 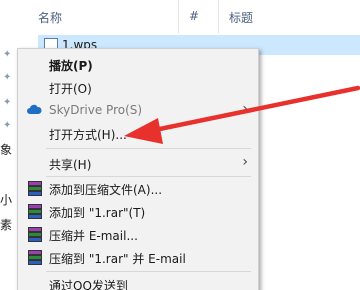 I want to click on menu-item-open: 打开(O), so click(x=138, y=87).